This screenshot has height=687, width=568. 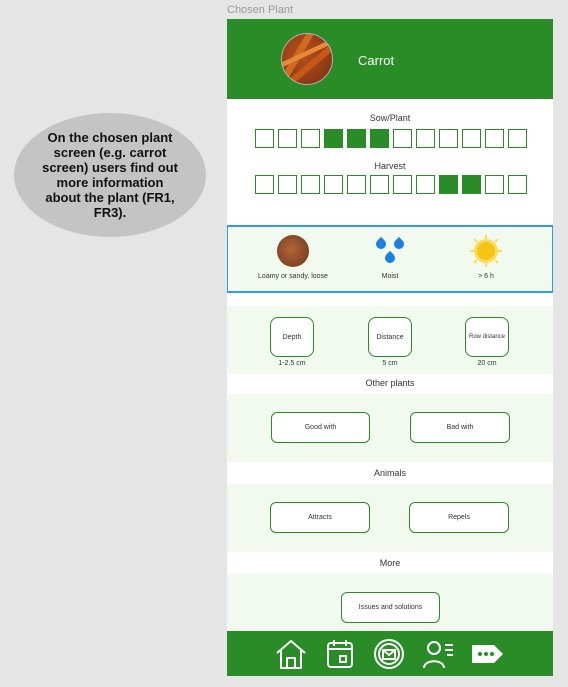 I want to click on home-icon, so click(x=291, y=654).